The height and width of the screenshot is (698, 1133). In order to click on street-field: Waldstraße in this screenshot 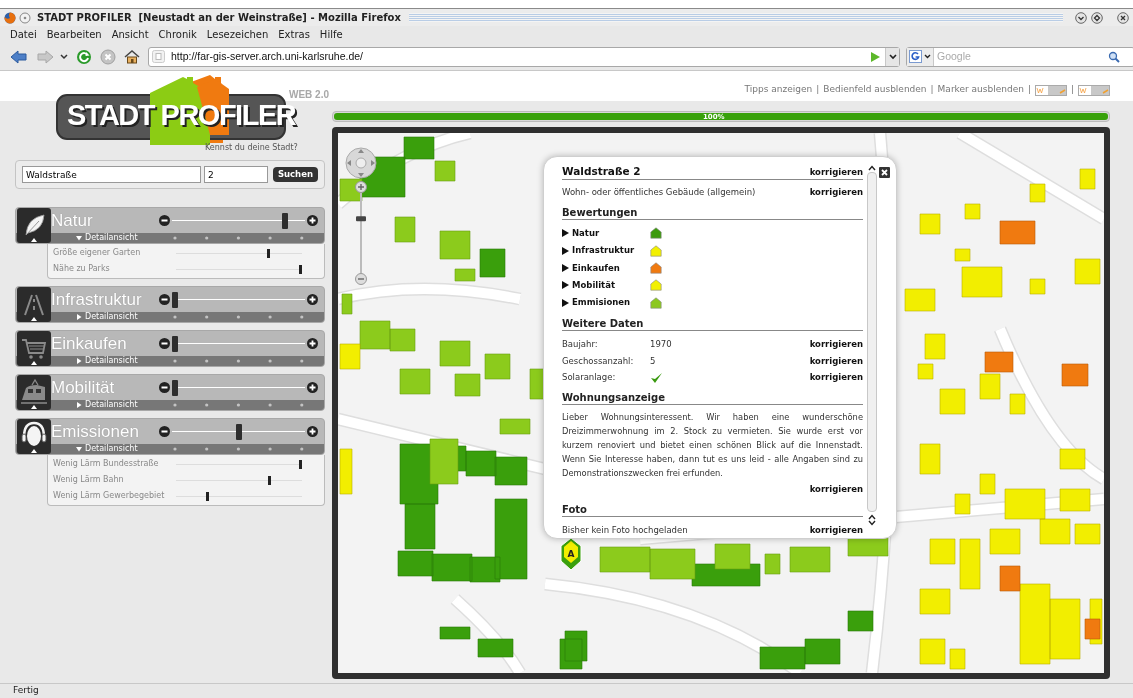, I will do `click(111, 174)`.